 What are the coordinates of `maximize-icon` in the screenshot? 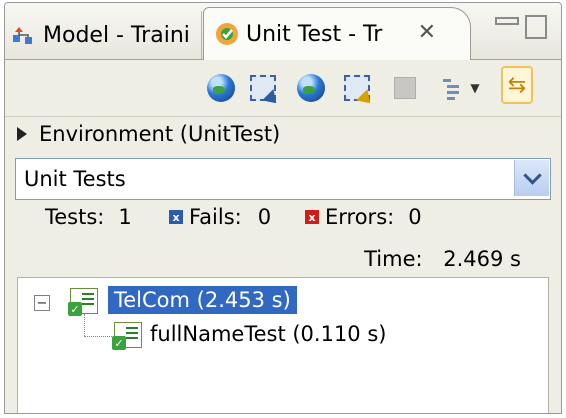 It's located at (536, 27).